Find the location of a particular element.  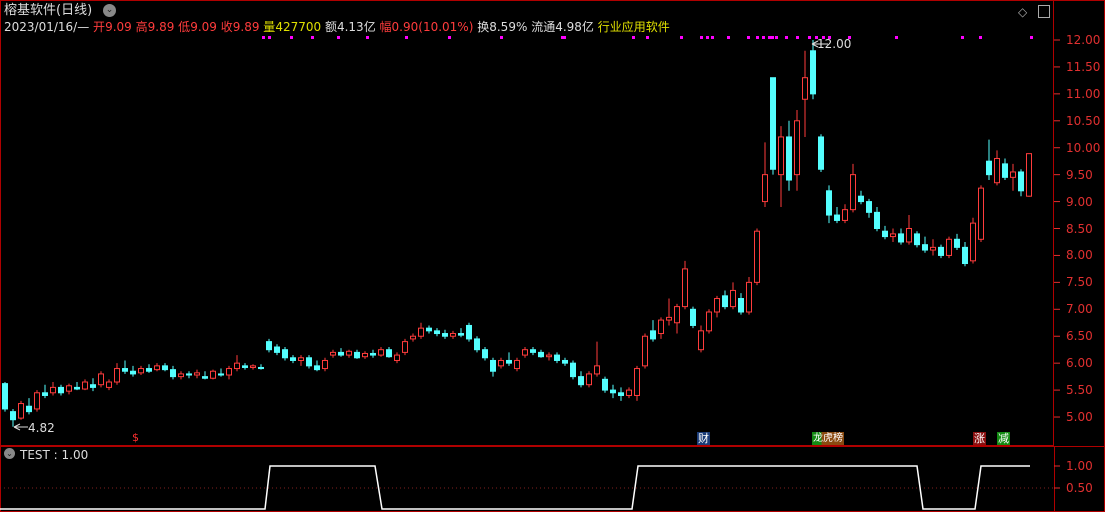

test-indicator-line is located at coordinates (515, 487).